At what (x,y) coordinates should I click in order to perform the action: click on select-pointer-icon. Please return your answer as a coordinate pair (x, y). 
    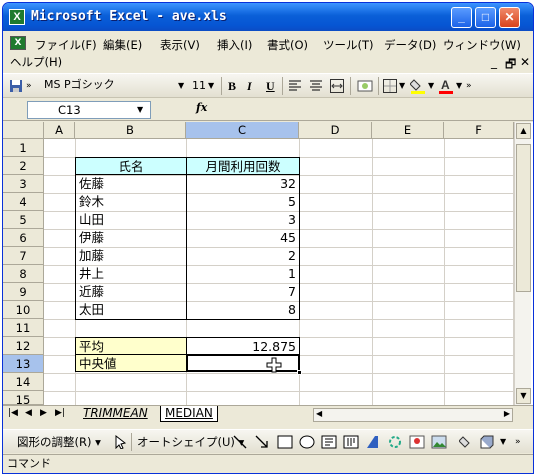
    Looking at the image, I should click on (121, 442).